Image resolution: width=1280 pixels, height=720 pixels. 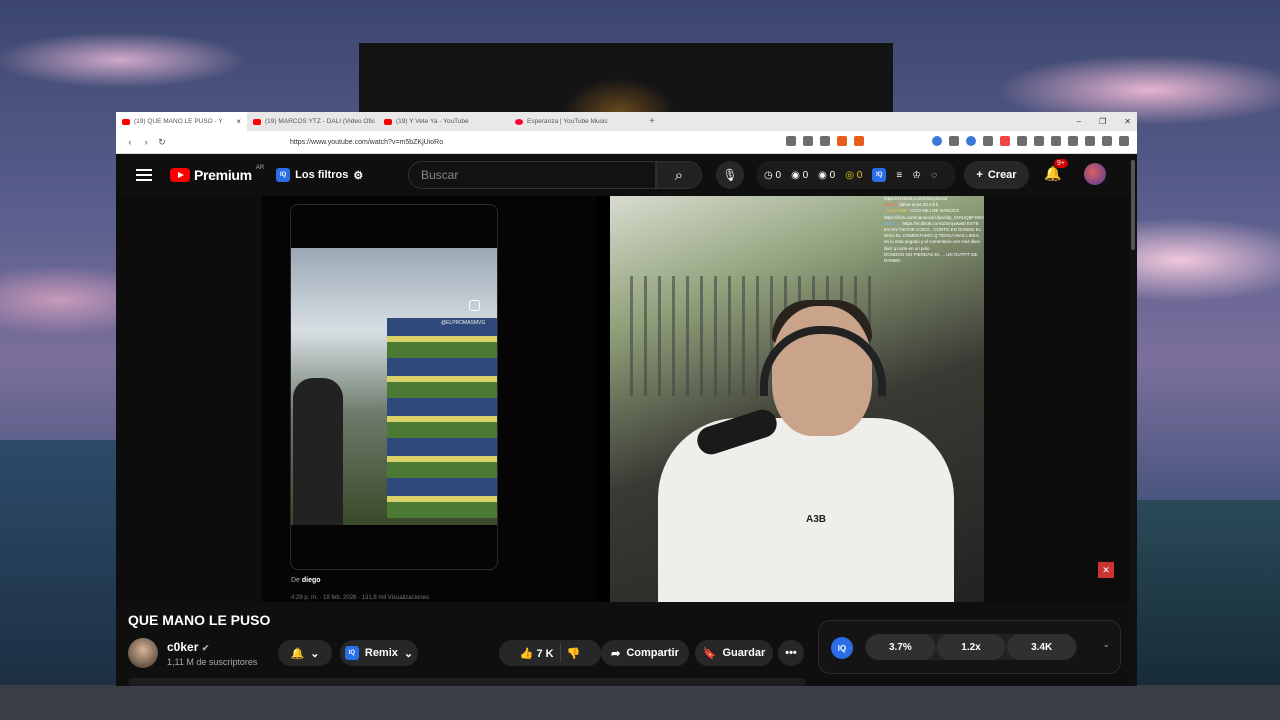 I want to click on wallpaper-ground, so click(x=640, y=702).